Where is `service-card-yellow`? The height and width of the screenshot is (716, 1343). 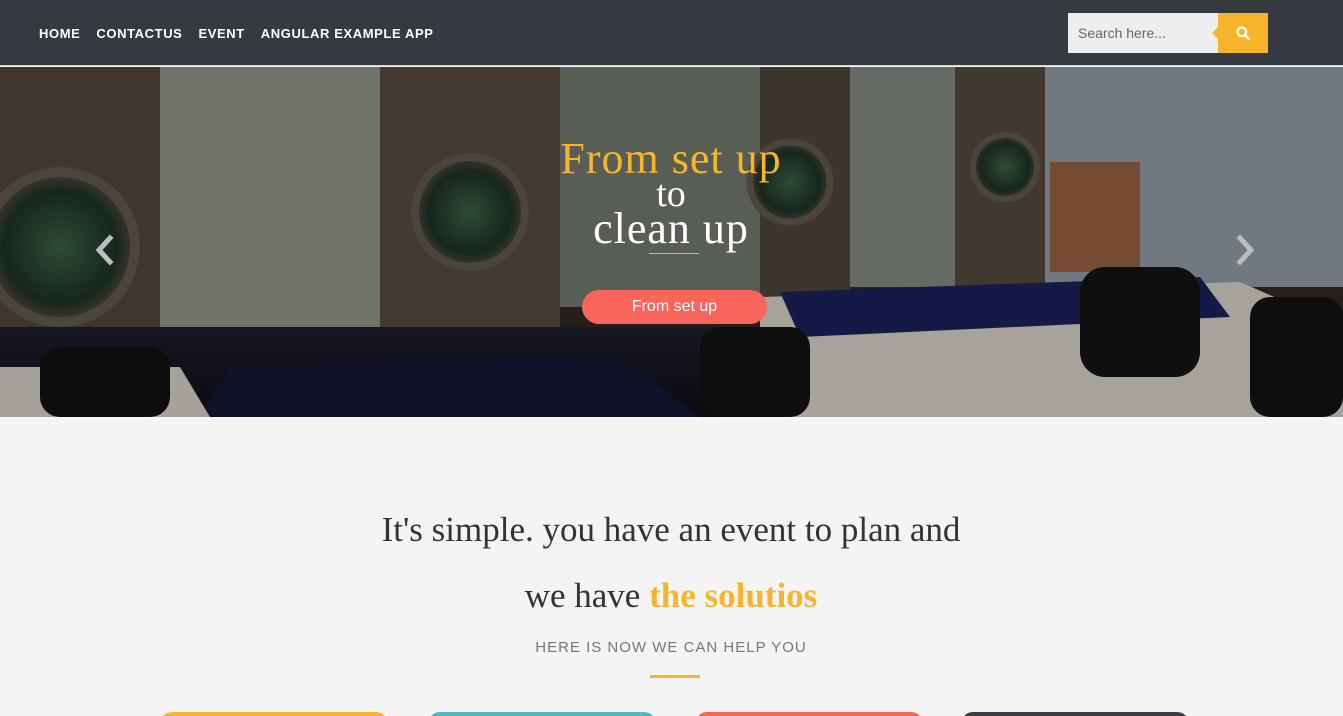
service-card-yellow is located at coordinates (274, 714).